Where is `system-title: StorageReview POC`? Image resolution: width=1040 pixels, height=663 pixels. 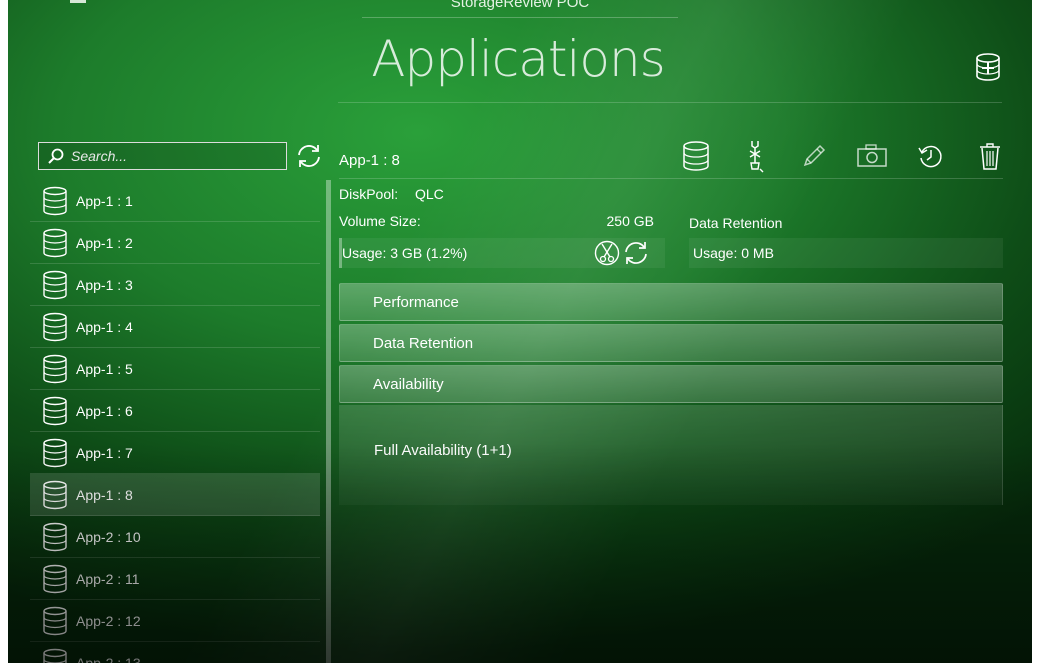
system-title: StorageReview POC is located at coordinates (520, 9).